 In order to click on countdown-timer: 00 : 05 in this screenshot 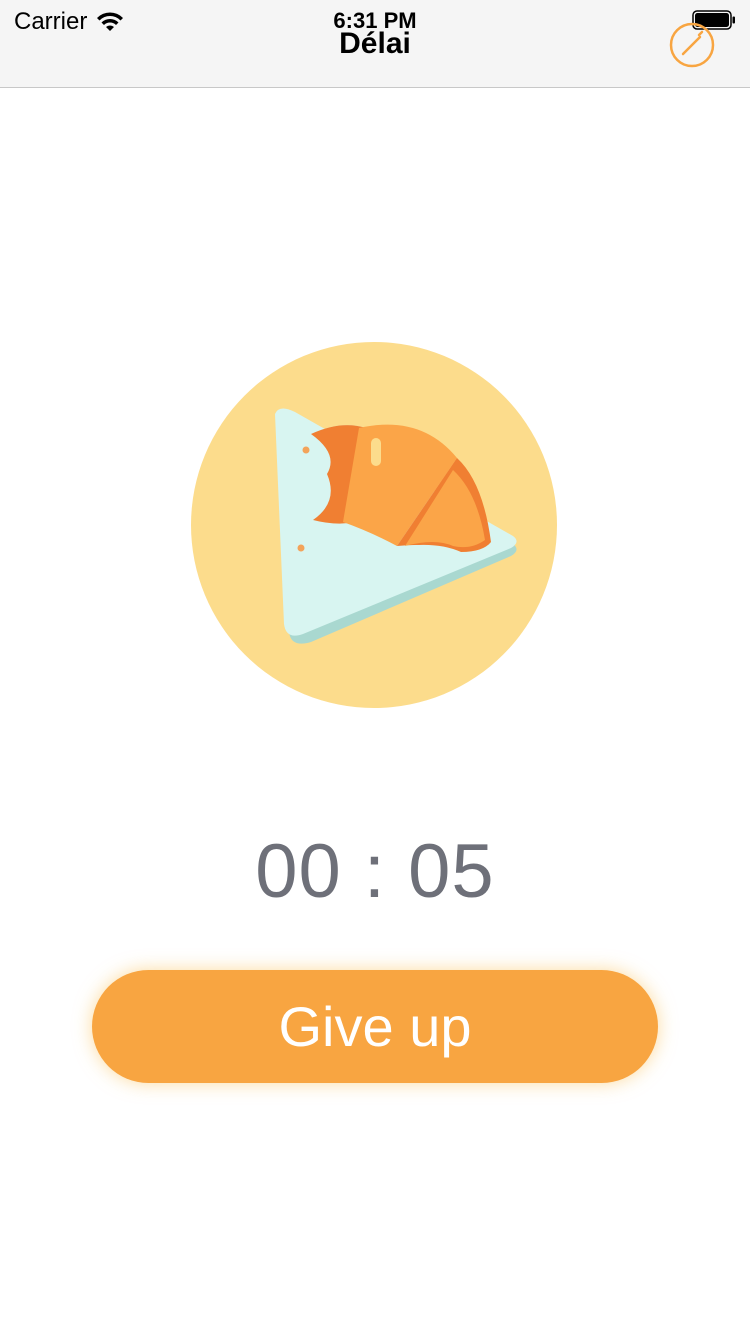, I will do `click(375, 871)`.